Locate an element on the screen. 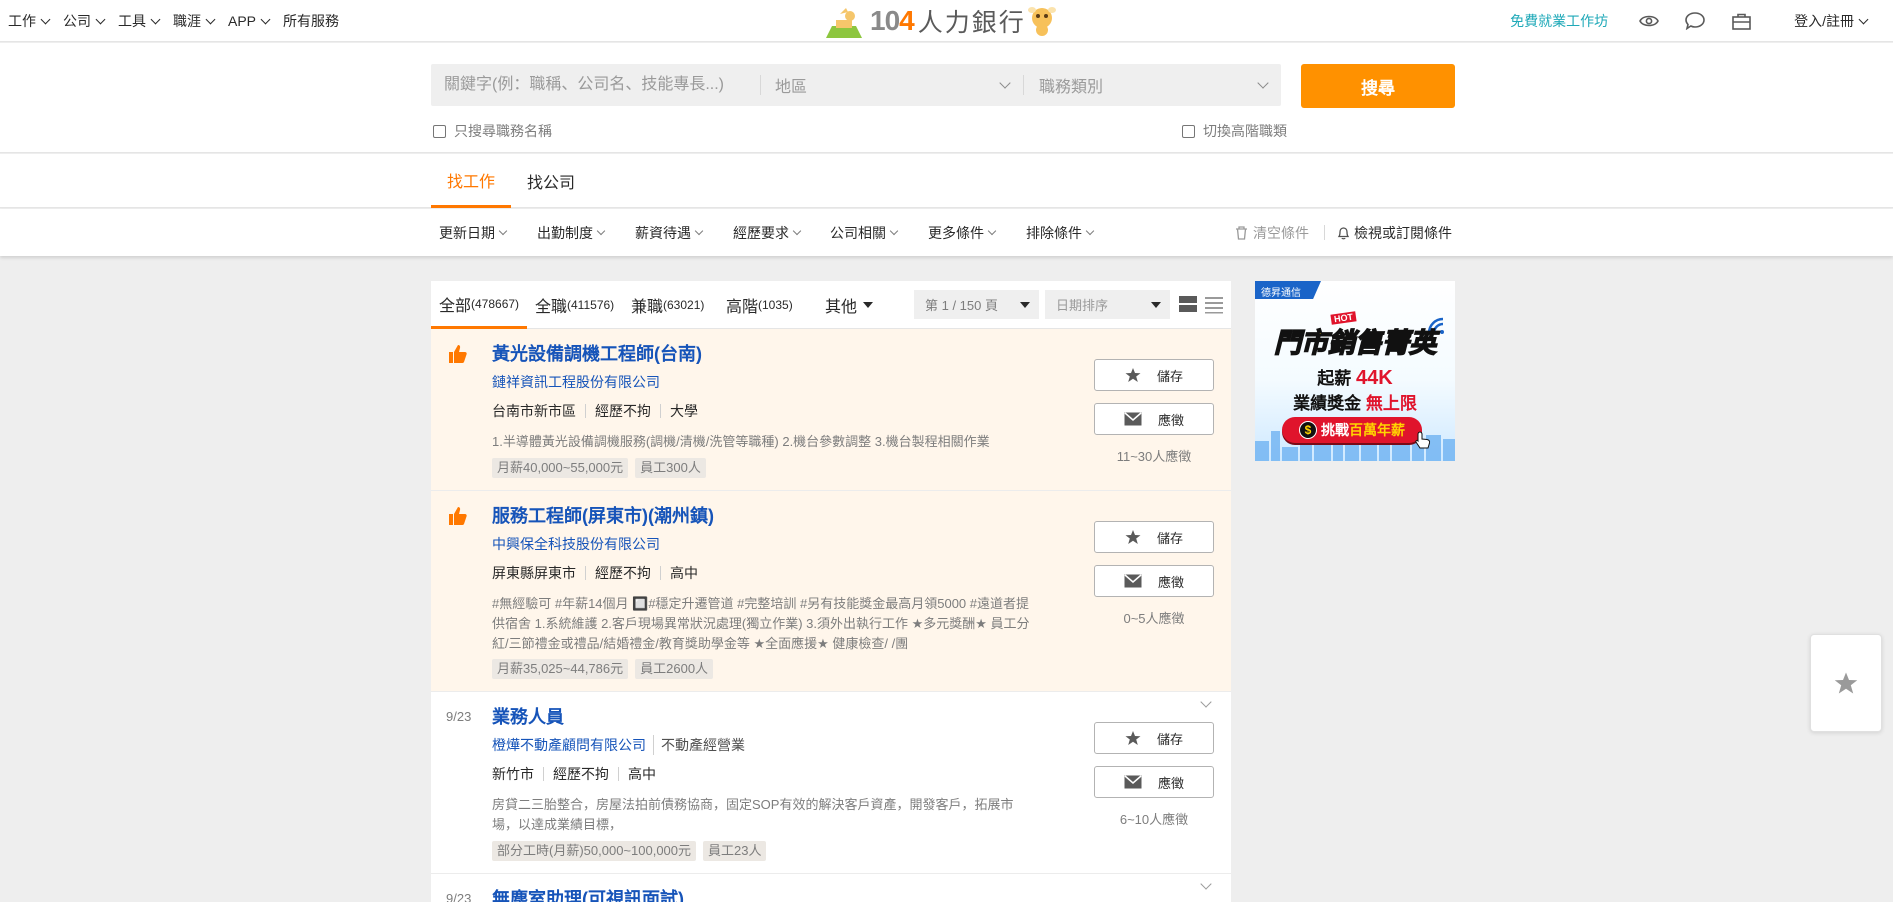 This screenshot has width=1893, height=902. list-tab-label: 其他 is located at coordinates (841, 307).